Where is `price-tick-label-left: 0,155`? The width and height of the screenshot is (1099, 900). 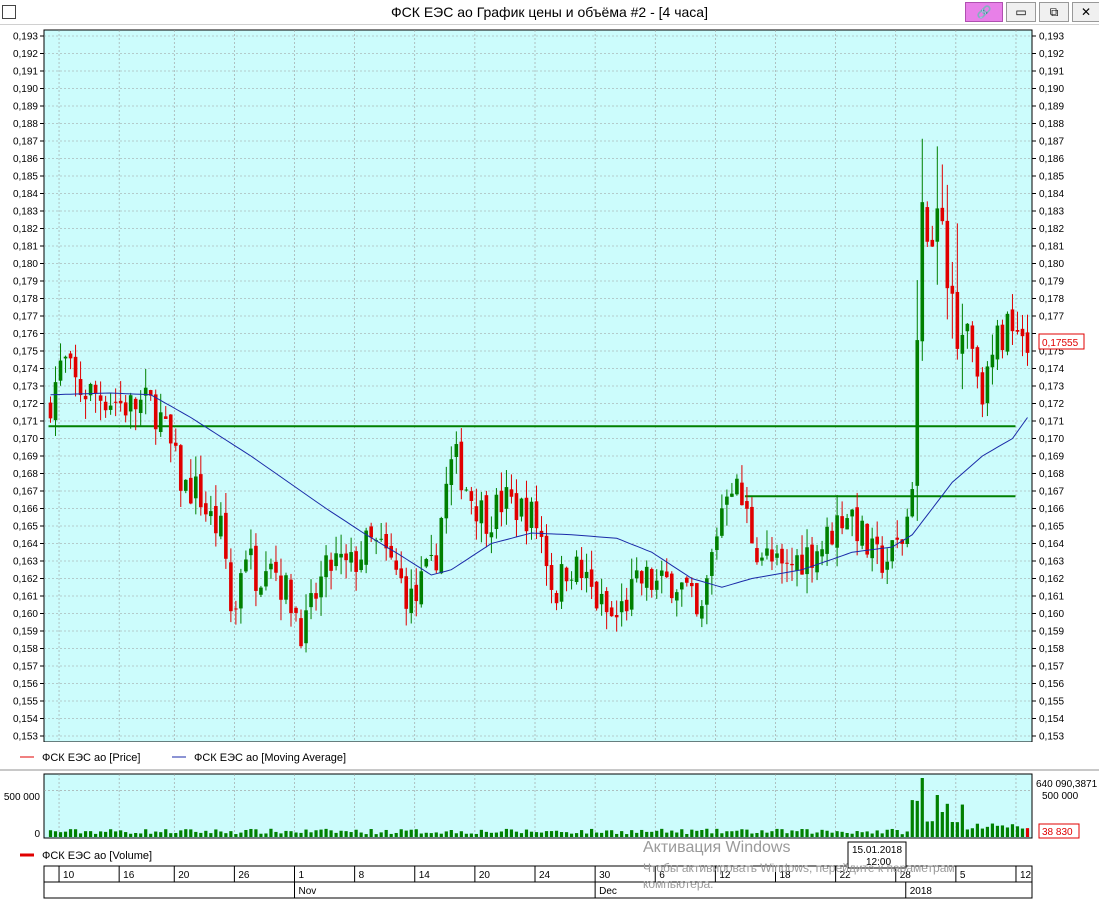 price-tick-label-left: 0,155 is located at coordinates (25, 702).